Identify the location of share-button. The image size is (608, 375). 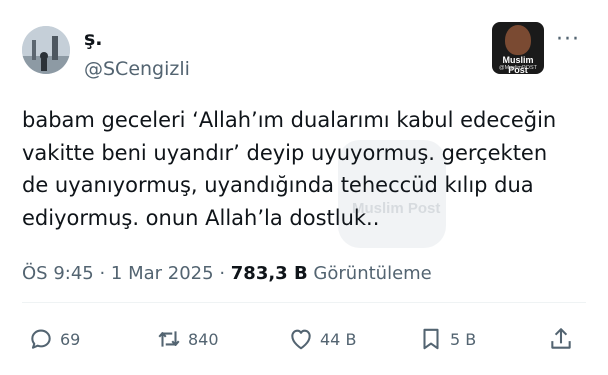
(561, 339).